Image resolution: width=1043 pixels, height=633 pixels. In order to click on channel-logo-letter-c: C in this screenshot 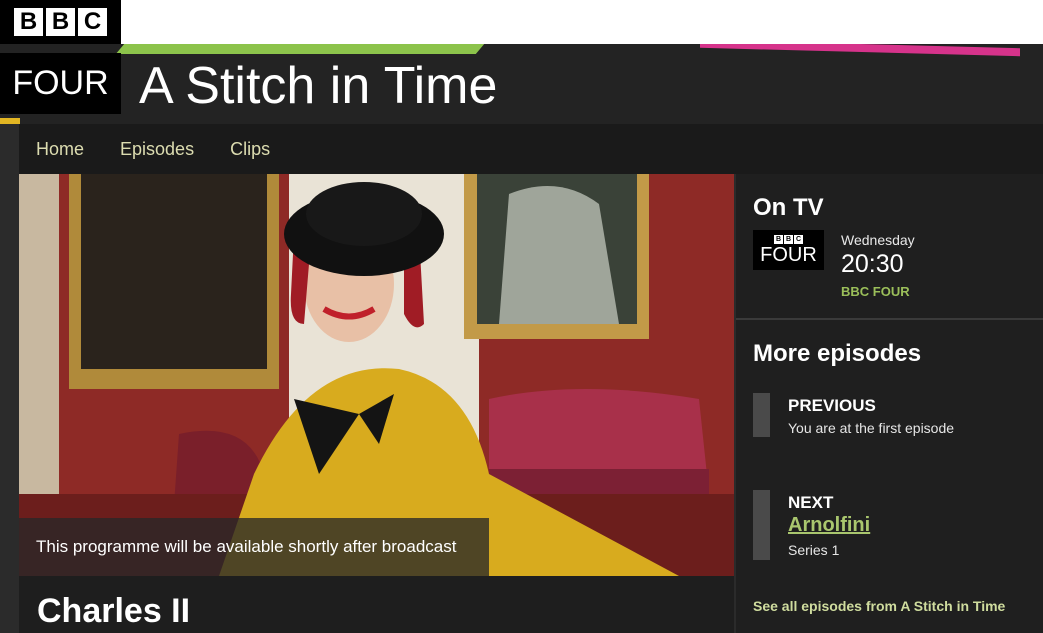, I will do `click(798, 239)`.